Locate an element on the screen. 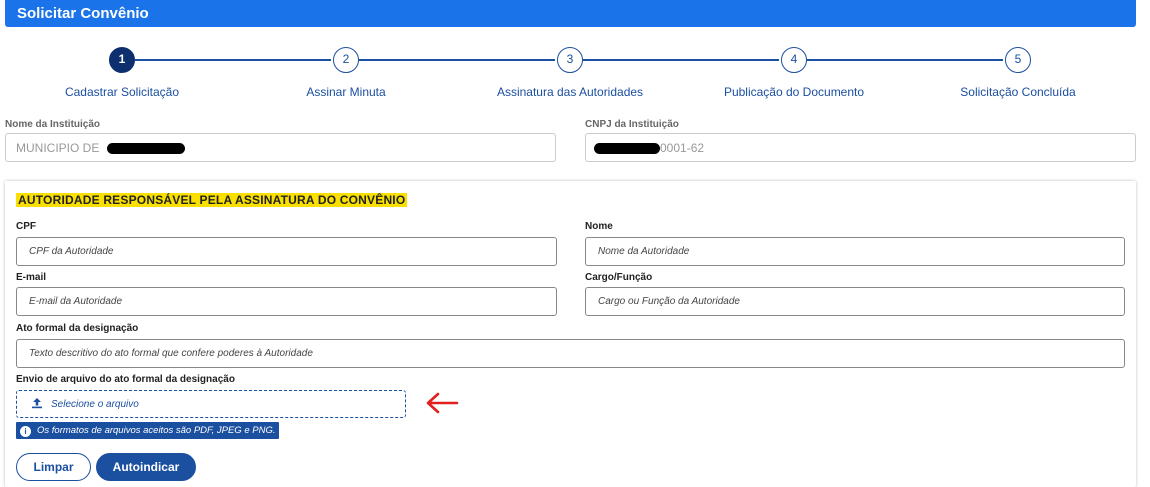  step-5-label: Solicitação Concluída is located at coordinates (1018, 92).